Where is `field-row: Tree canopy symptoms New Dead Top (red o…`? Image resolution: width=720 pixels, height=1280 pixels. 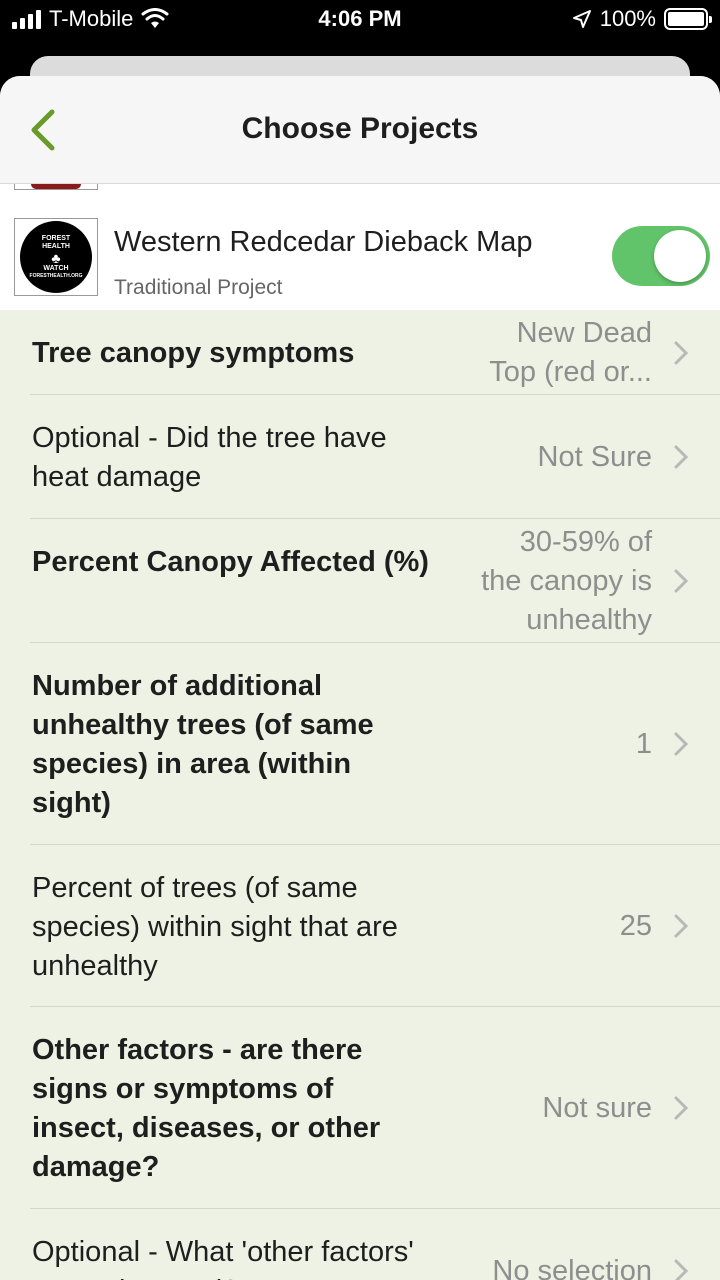 field-row: Tree canopy symptoms New Dead Top (red o… is located at coordinates (375, 352).